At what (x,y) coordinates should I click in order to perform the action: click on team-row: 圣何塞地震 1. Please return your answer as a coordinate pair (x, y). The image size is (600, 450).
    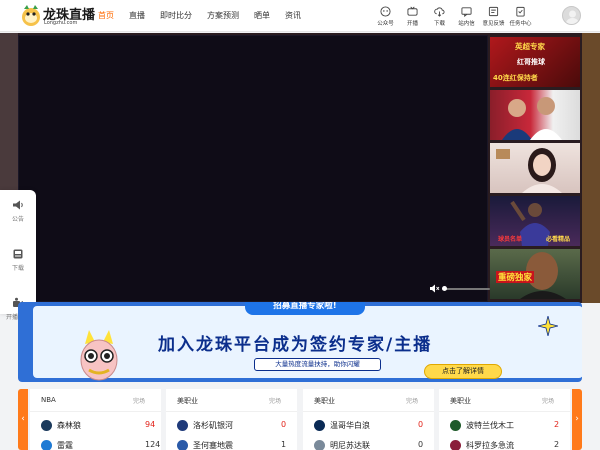
    Looking at the image, I should click on (237, 444).